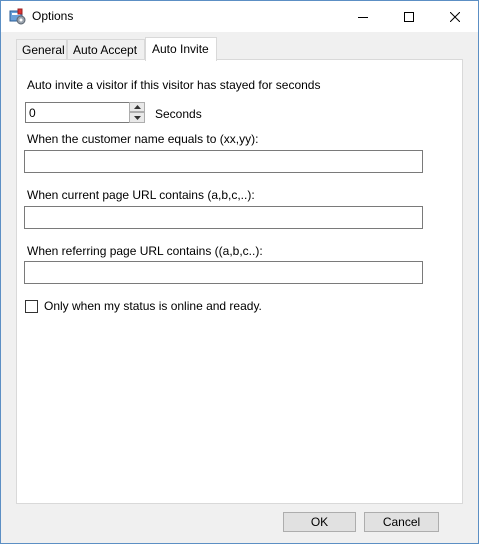 This screenshot has height=544, width=479. I want to click on seconds-stepper: 0, so click(85, 112).